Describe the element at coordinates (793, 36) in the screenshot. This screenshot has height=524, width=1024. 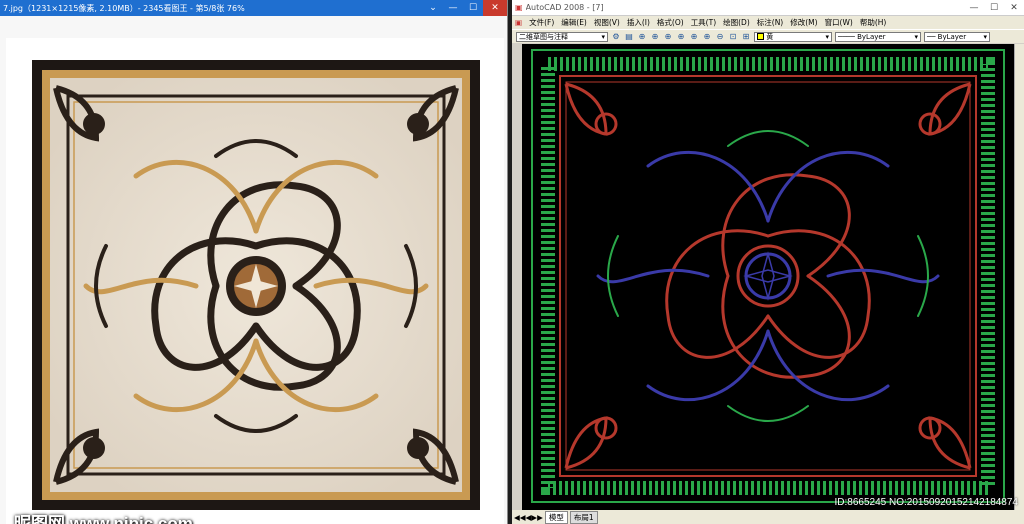
I see `color-select: 黄 ▾` at that location.